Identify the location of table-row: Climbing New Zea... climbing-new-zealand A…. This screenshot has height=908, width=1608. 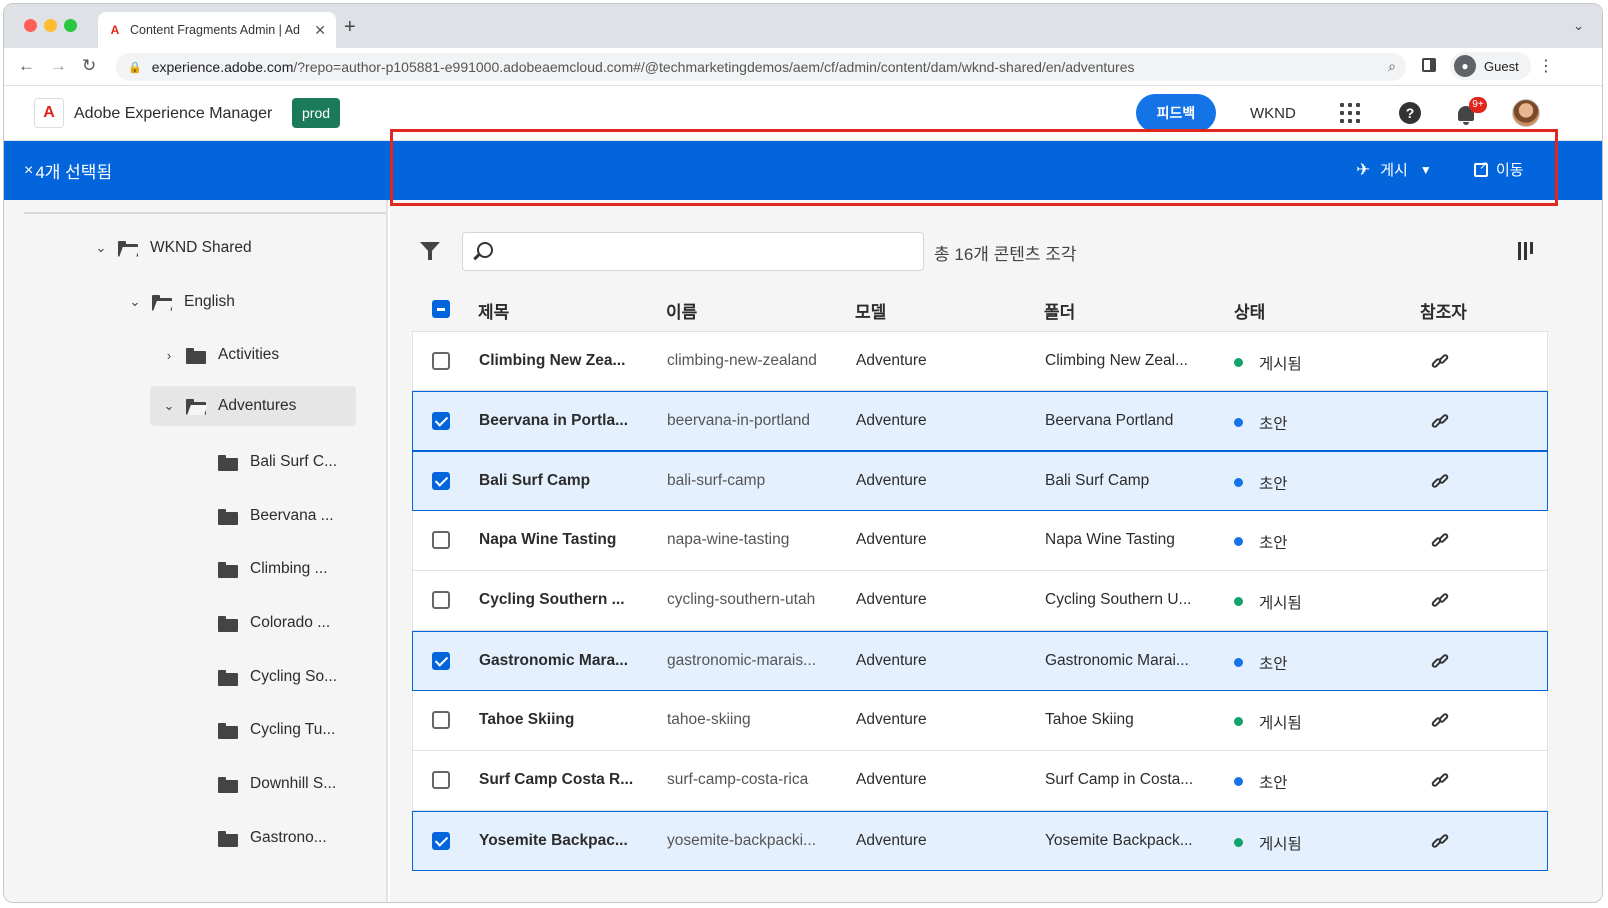
(980, 361).